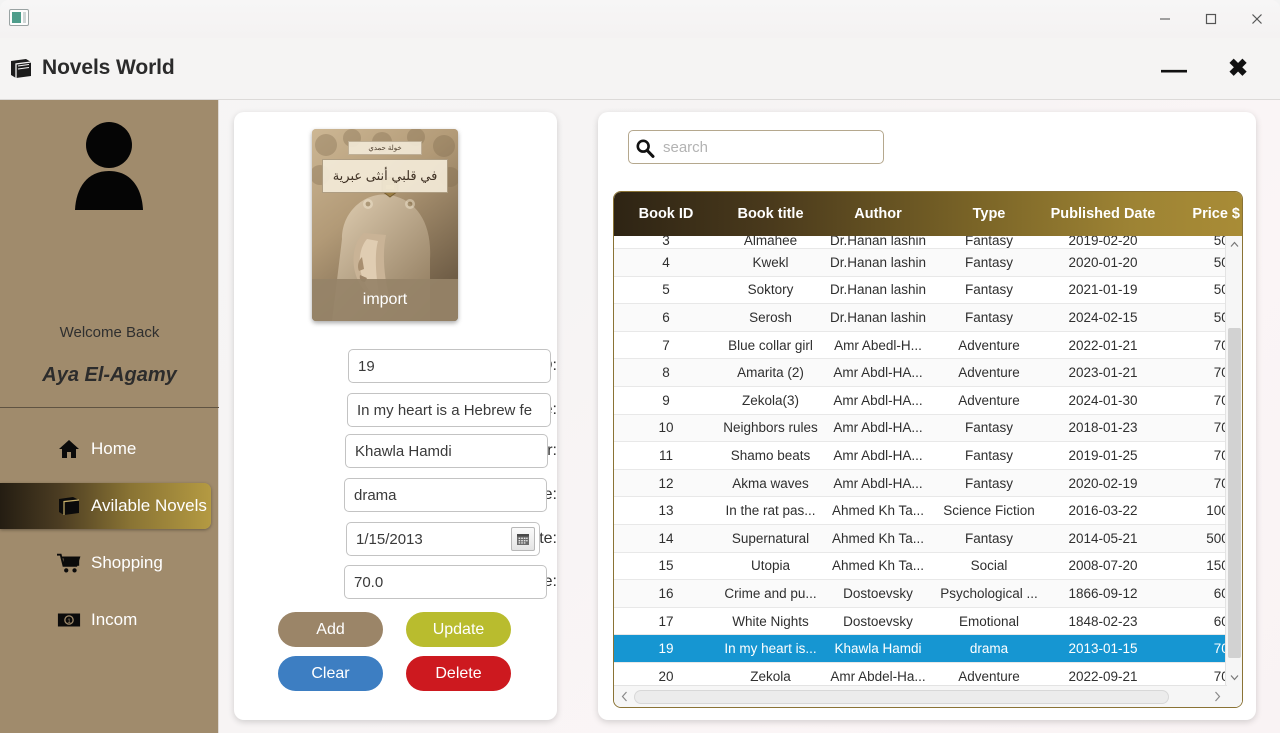 Image resolution: width=1280 pixels, height=733 pixels. I want to click on vertical-scroll-thumb, so click(1234, 493).